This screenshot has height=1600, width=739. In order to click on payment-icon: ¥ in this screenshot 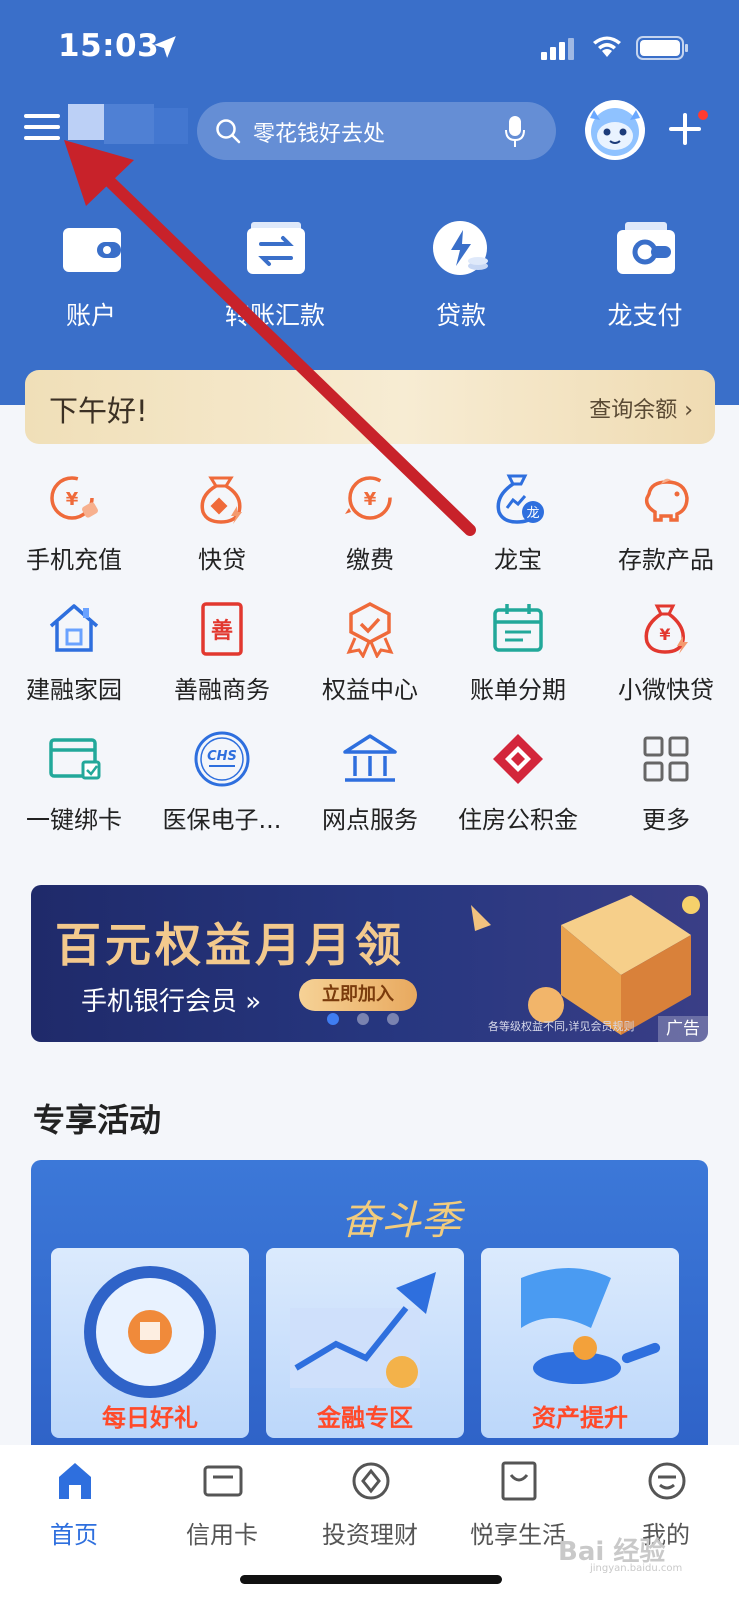, I will do `click(368, 498)`.